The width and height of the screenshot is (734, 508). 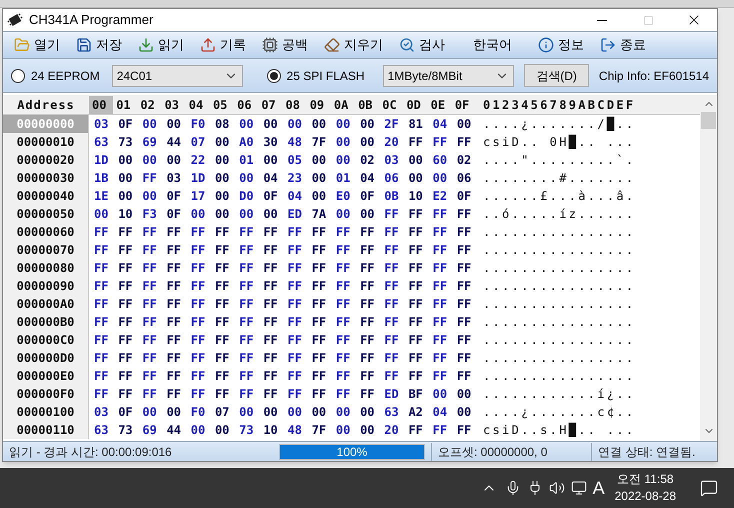 I want to click on dropdown-field: 1MByte/8MBit, so click(x=448, y=75).